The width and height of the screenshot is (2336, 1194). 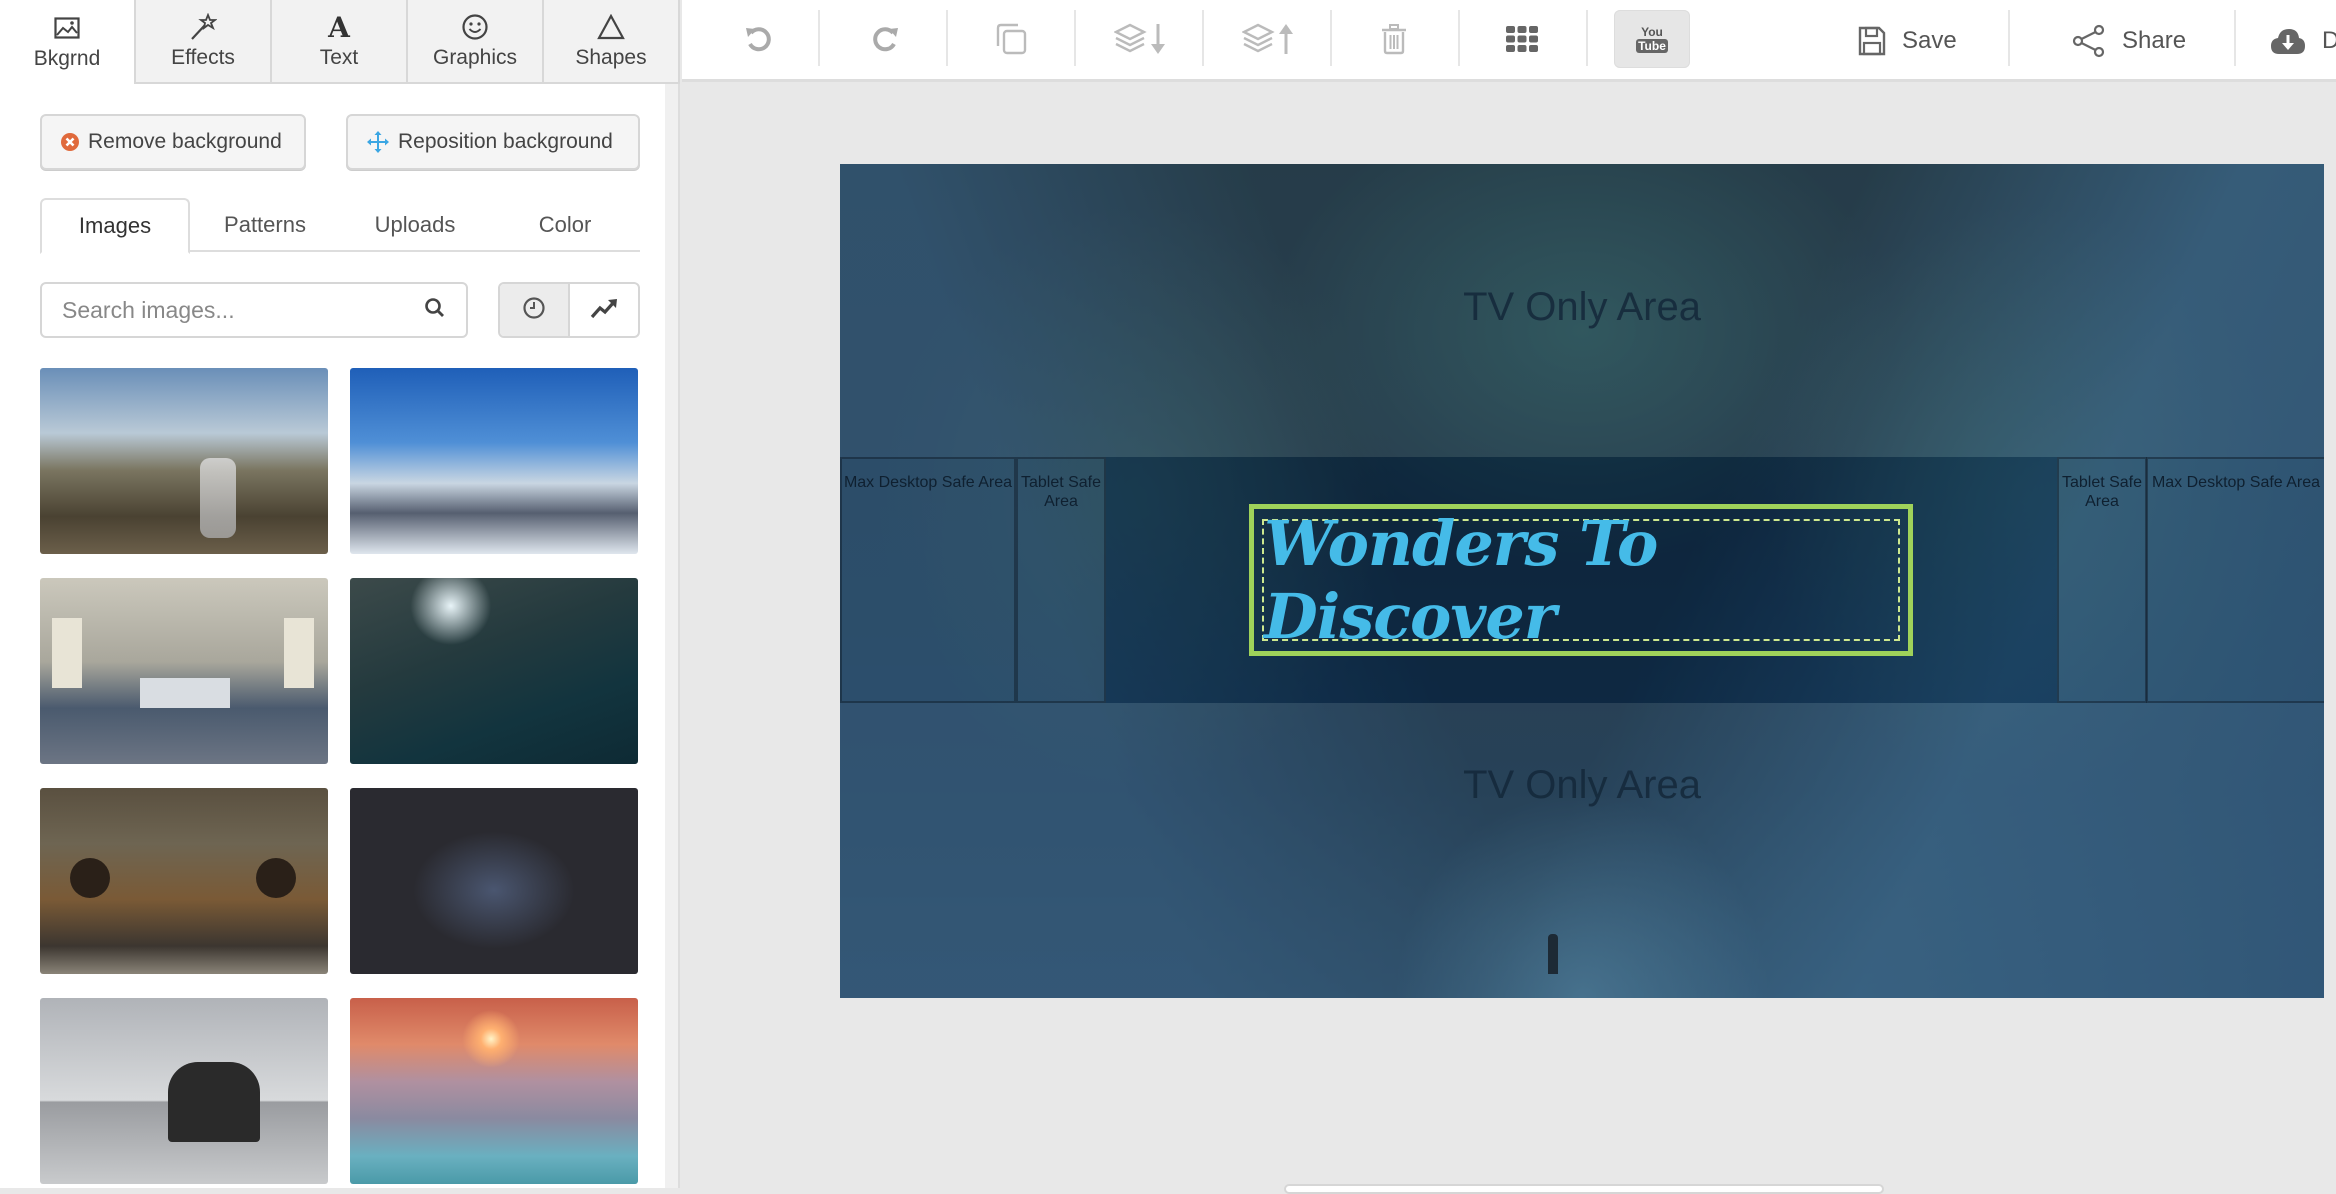 I want to click on delete-icon, so click(x=1394, y=41).